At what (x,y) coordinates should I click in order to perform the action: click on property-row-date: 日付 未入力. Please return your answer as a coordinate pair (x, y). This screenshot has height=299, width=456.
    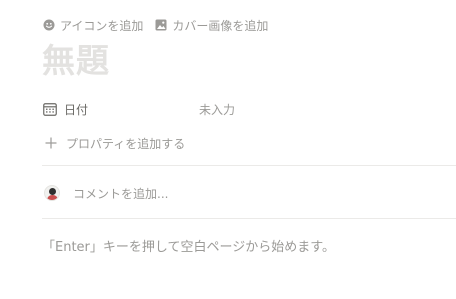
    Looking at the image, I should click on (249, 109).